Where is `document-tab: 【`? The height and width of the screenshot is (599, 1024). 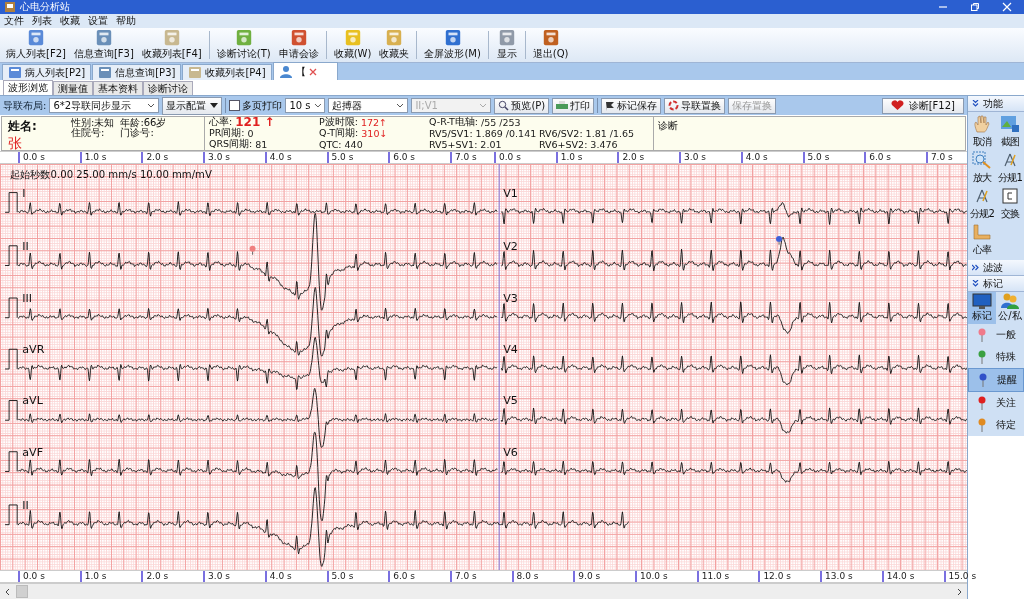
document-tab: 【 is located at coordinates (305, 71).